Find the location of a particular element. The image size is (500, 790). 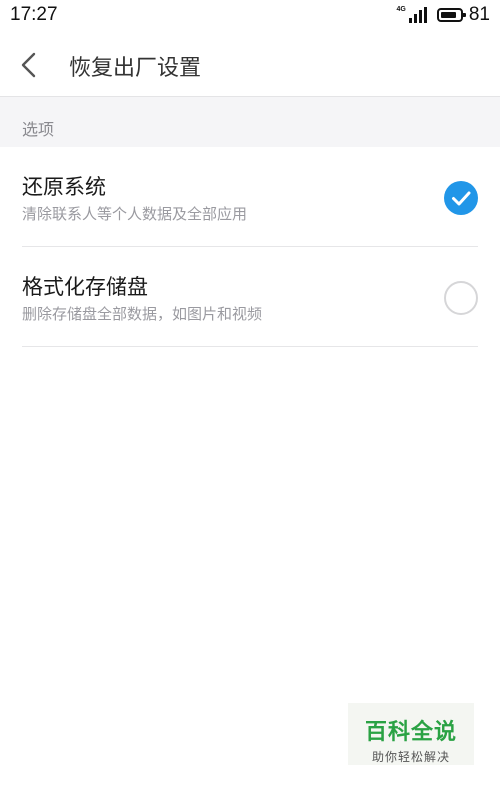

status-bar: 17:27 4G 81 is located at coordinates (250, 15).